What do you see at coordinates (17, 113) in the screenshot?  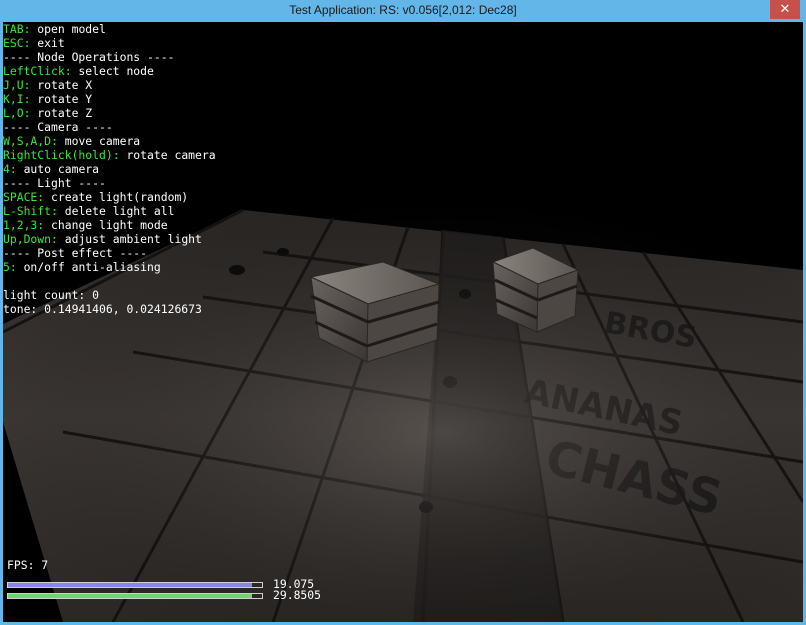 I see `help-line-key: L,O:` at bounding box center [17, 113].